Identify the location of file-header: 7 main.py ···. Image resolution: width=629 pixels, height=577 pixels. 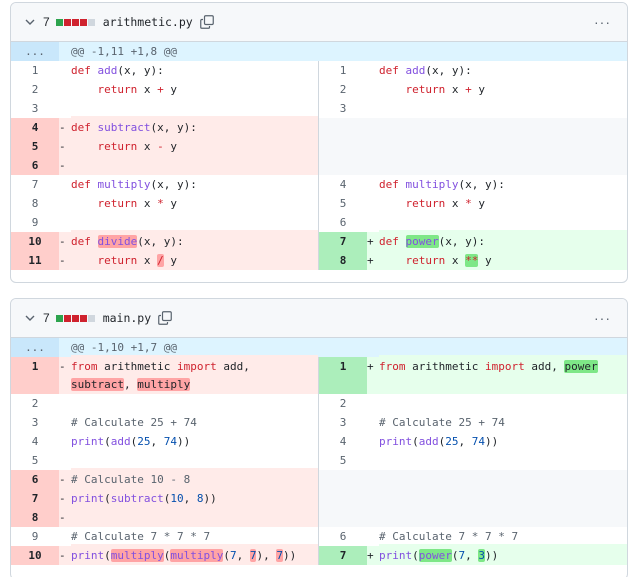
(319, 318).